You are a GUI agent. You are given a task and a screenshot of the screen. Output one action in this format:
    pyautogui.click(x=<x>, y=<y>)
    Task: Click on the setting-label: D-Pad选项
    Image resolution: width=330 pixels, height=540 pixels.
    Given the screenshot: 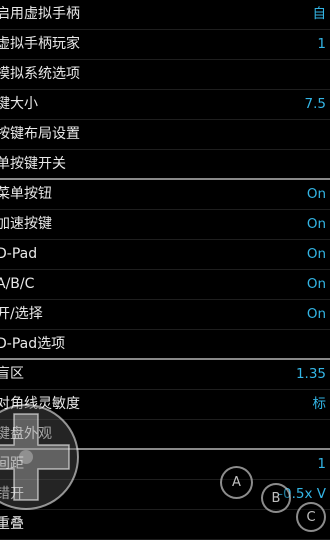 What is the action you would take?
    pyautogui.click(x=33, y=344)
    